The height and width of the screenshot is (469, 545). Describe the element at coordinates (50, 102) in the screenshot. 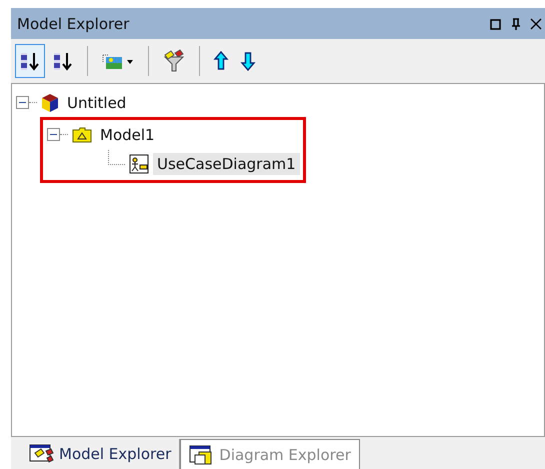

I see `cube-icon` at that location.